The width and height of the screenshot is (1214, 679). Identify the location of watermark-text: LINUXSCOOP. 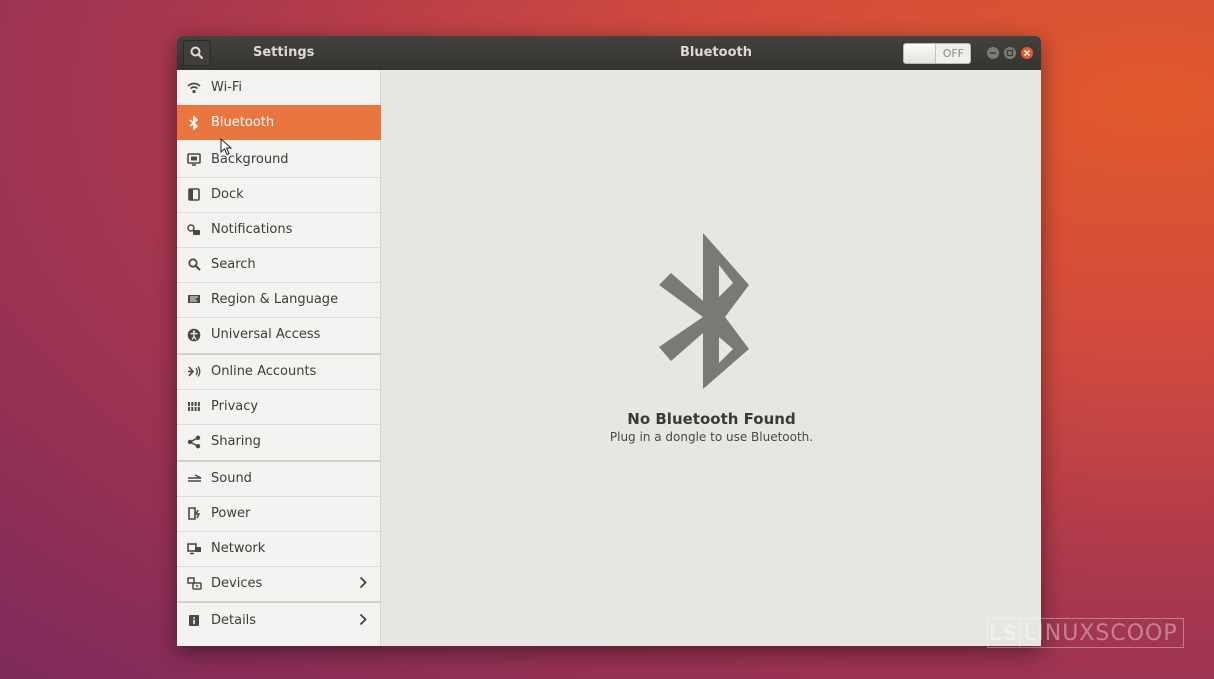
(1101, 633).